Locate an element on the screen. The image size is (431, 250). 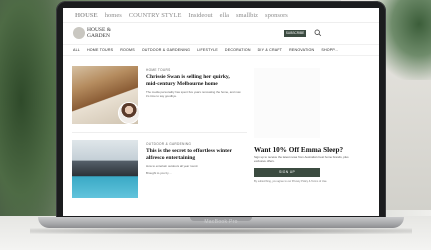
author-avatar is located at coordinates (129, 113).